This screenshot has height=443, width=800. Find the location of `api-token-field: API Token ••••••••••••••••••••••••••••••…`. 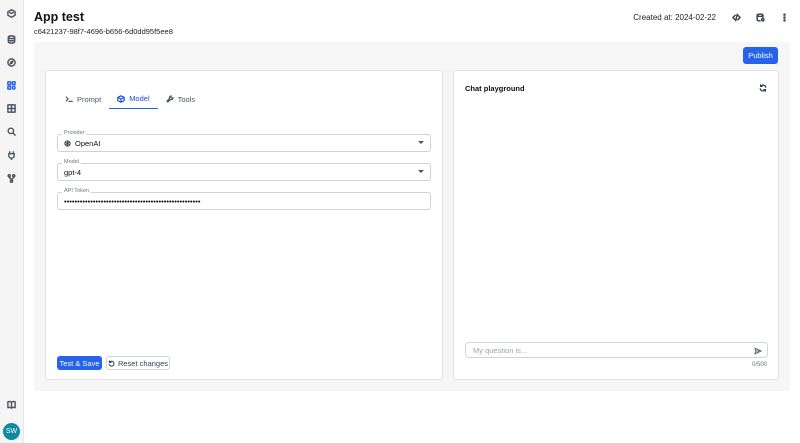

api-token-field: API Token ••••••••••••••••••••••••••••••… is located at coordinates (244, 199).